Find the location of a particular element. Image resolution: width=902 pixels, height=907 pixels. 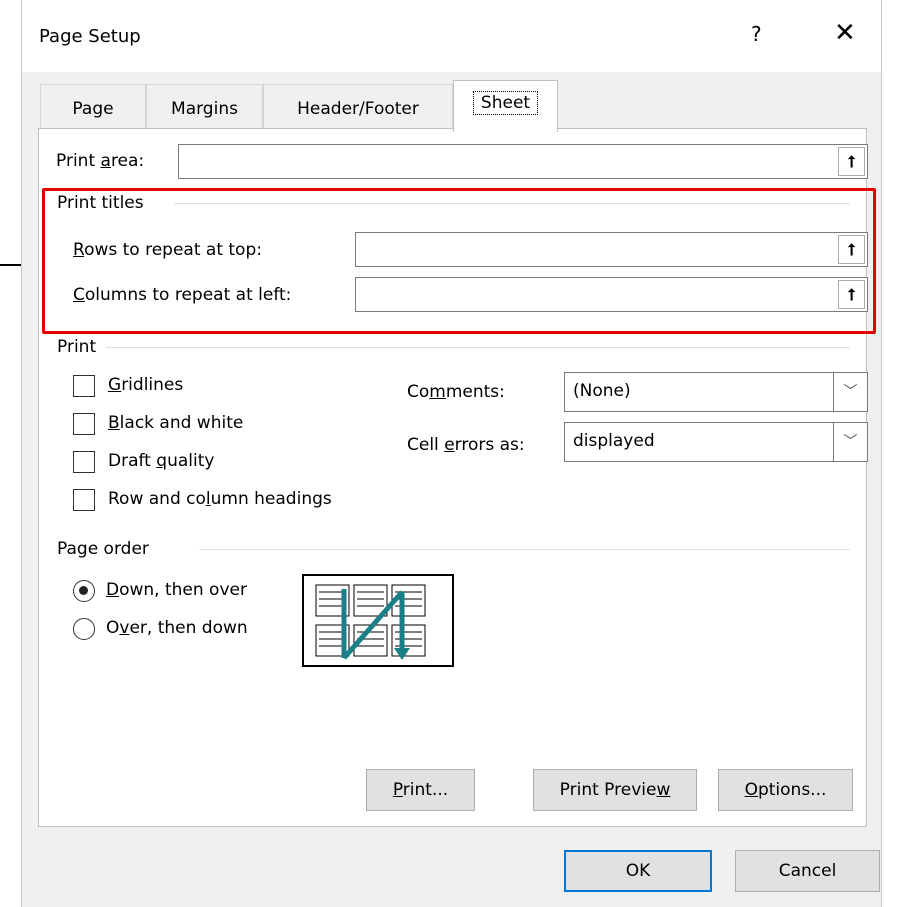

page-order-icon is located at coordinates (378, 620).